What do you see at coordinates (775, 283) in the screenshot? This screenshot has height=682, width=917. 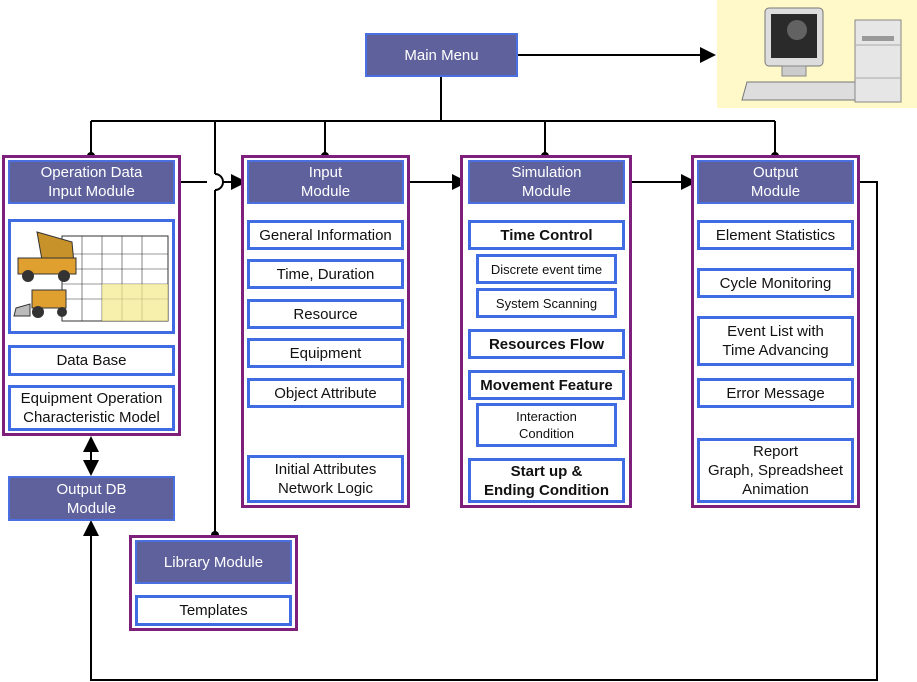 I see `cycle-monitoring-item: Cycle Monitoring` at bounding box center [775, 283].